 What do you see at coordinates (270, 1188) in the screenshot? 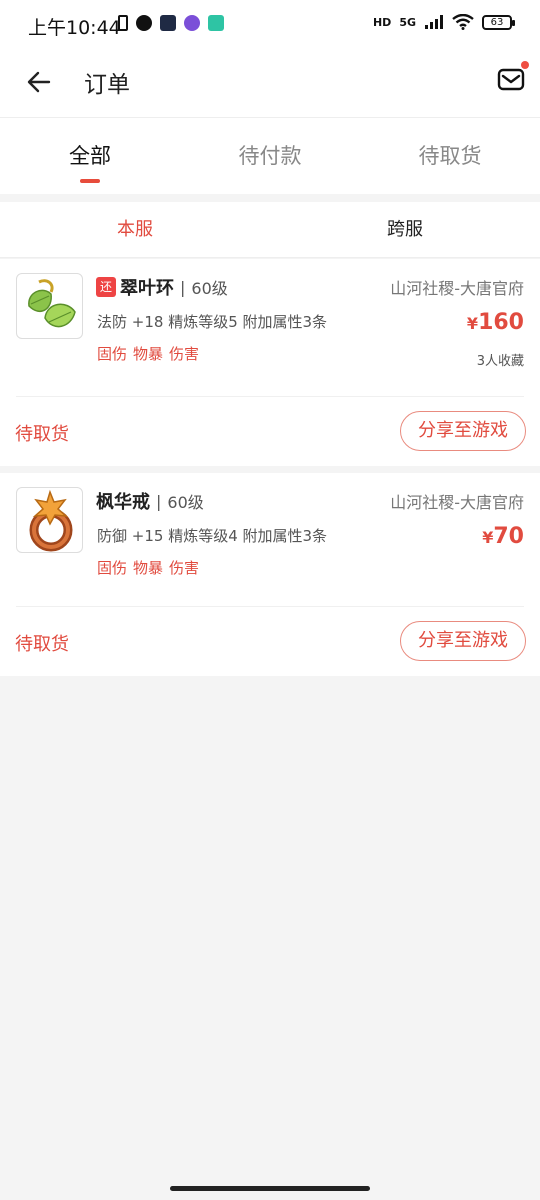
I see `home-indicator` at bounding box center [270, 1188].